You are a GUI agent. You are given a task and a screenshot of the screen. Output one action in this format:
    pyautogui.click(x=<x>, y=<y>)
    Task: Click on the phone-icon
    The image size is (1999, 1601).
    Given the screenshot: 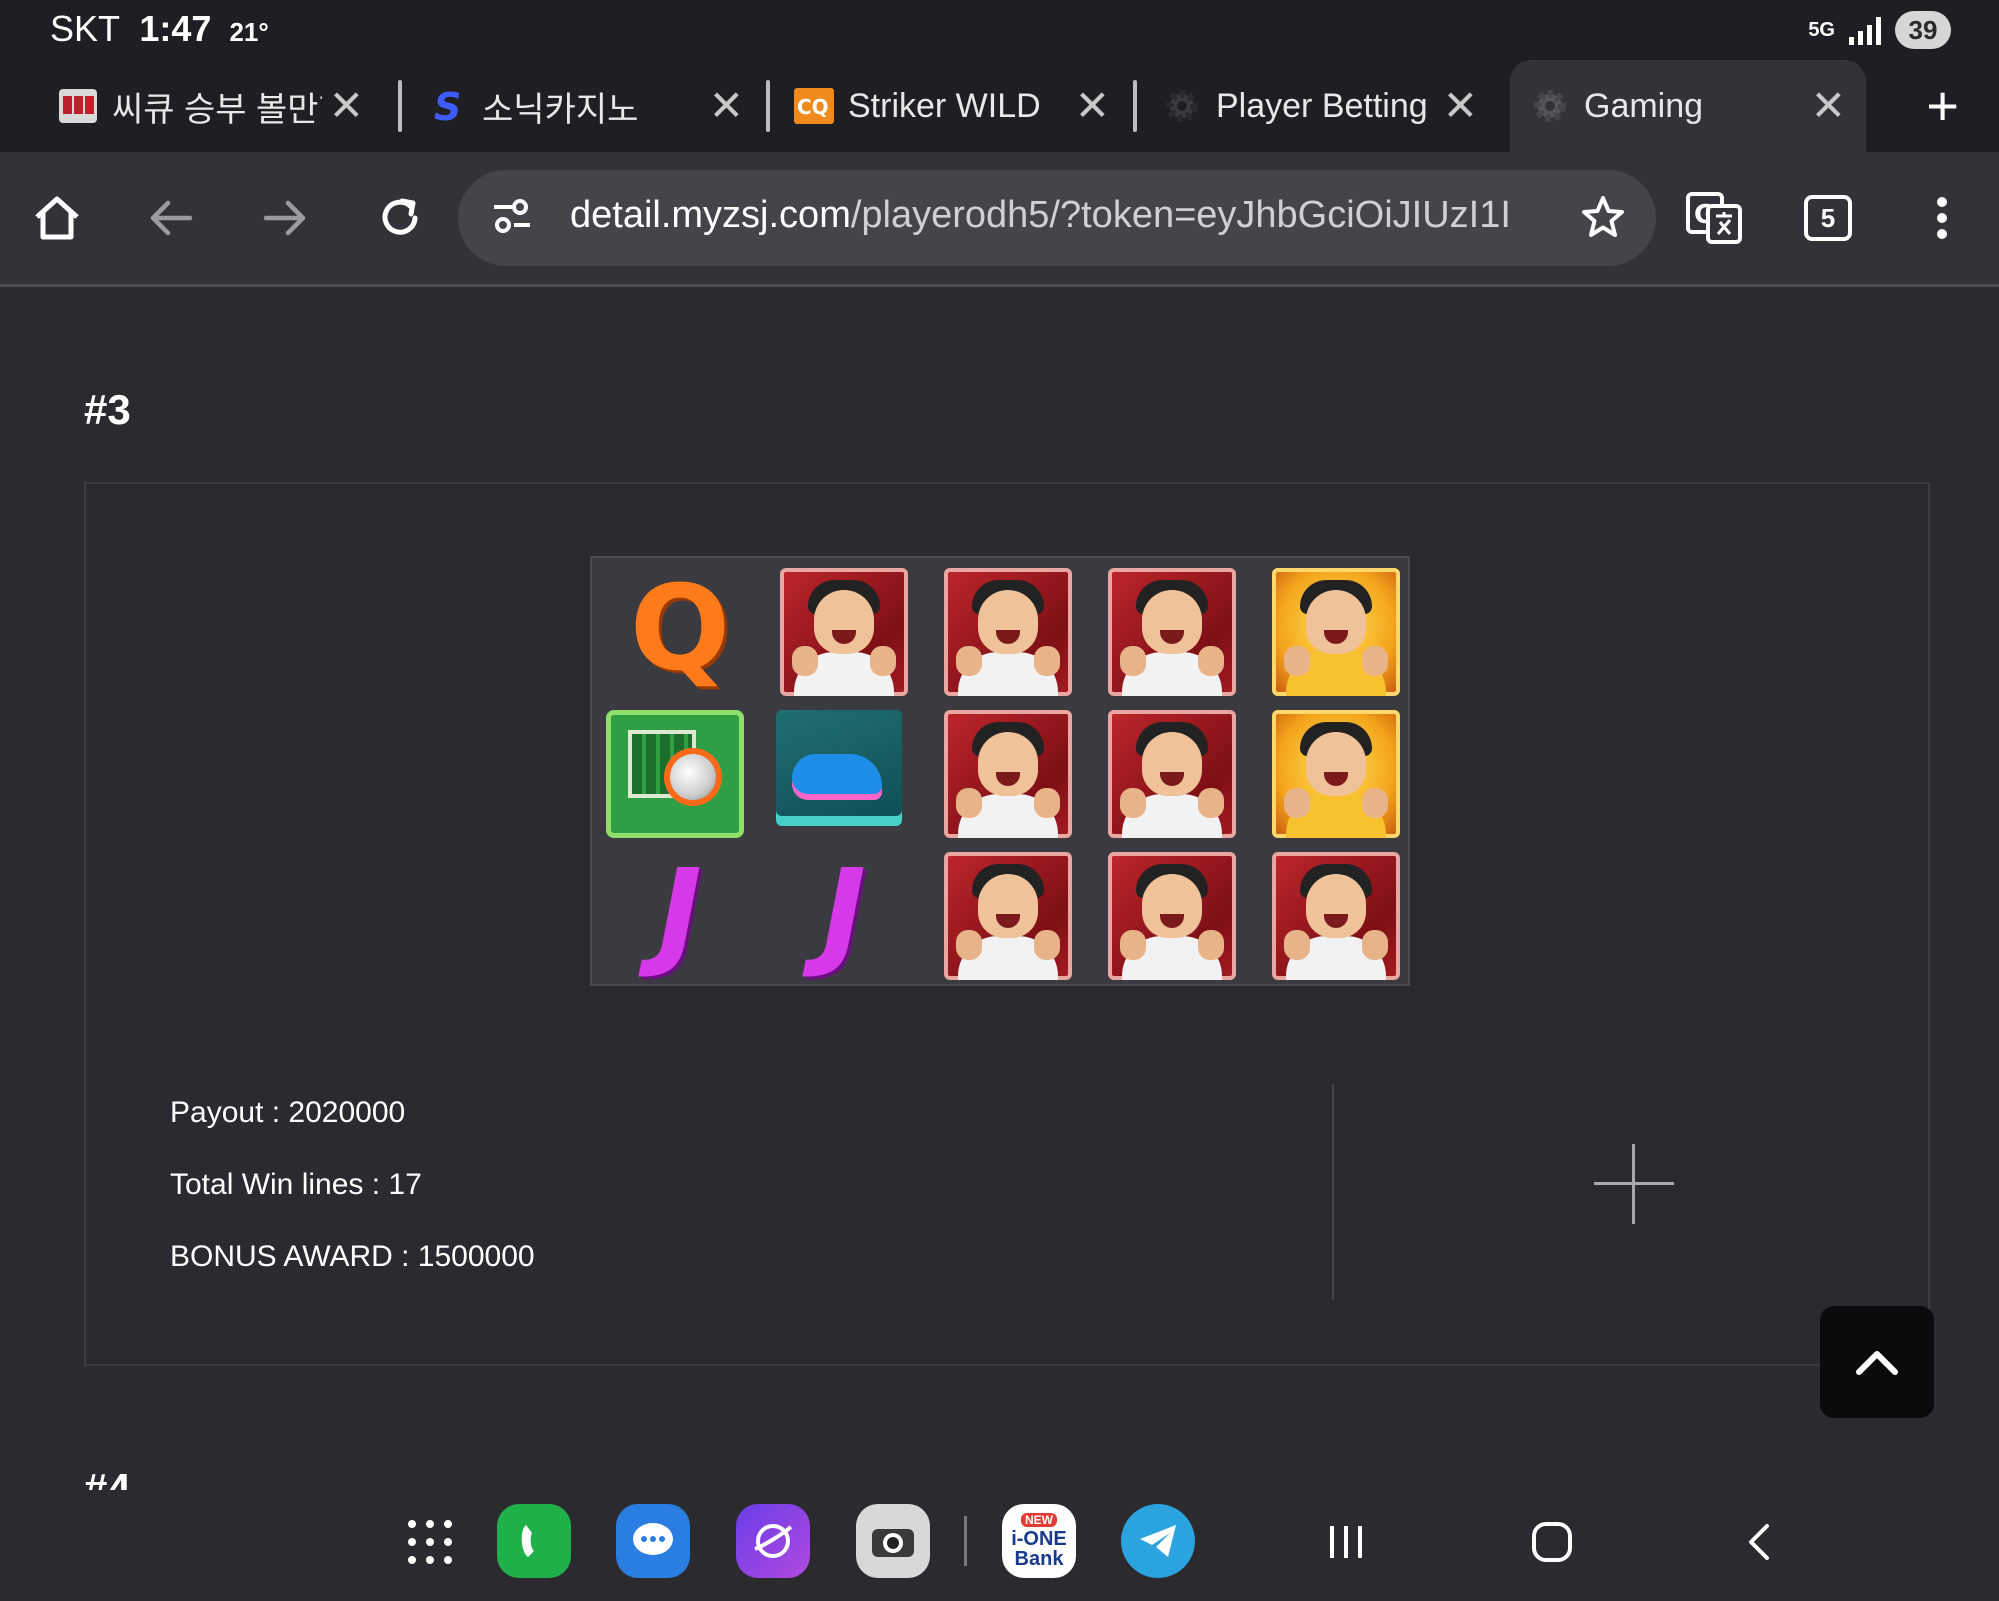 What is the action you would take?
    pyautogui.click(x=534, y=1541)
    